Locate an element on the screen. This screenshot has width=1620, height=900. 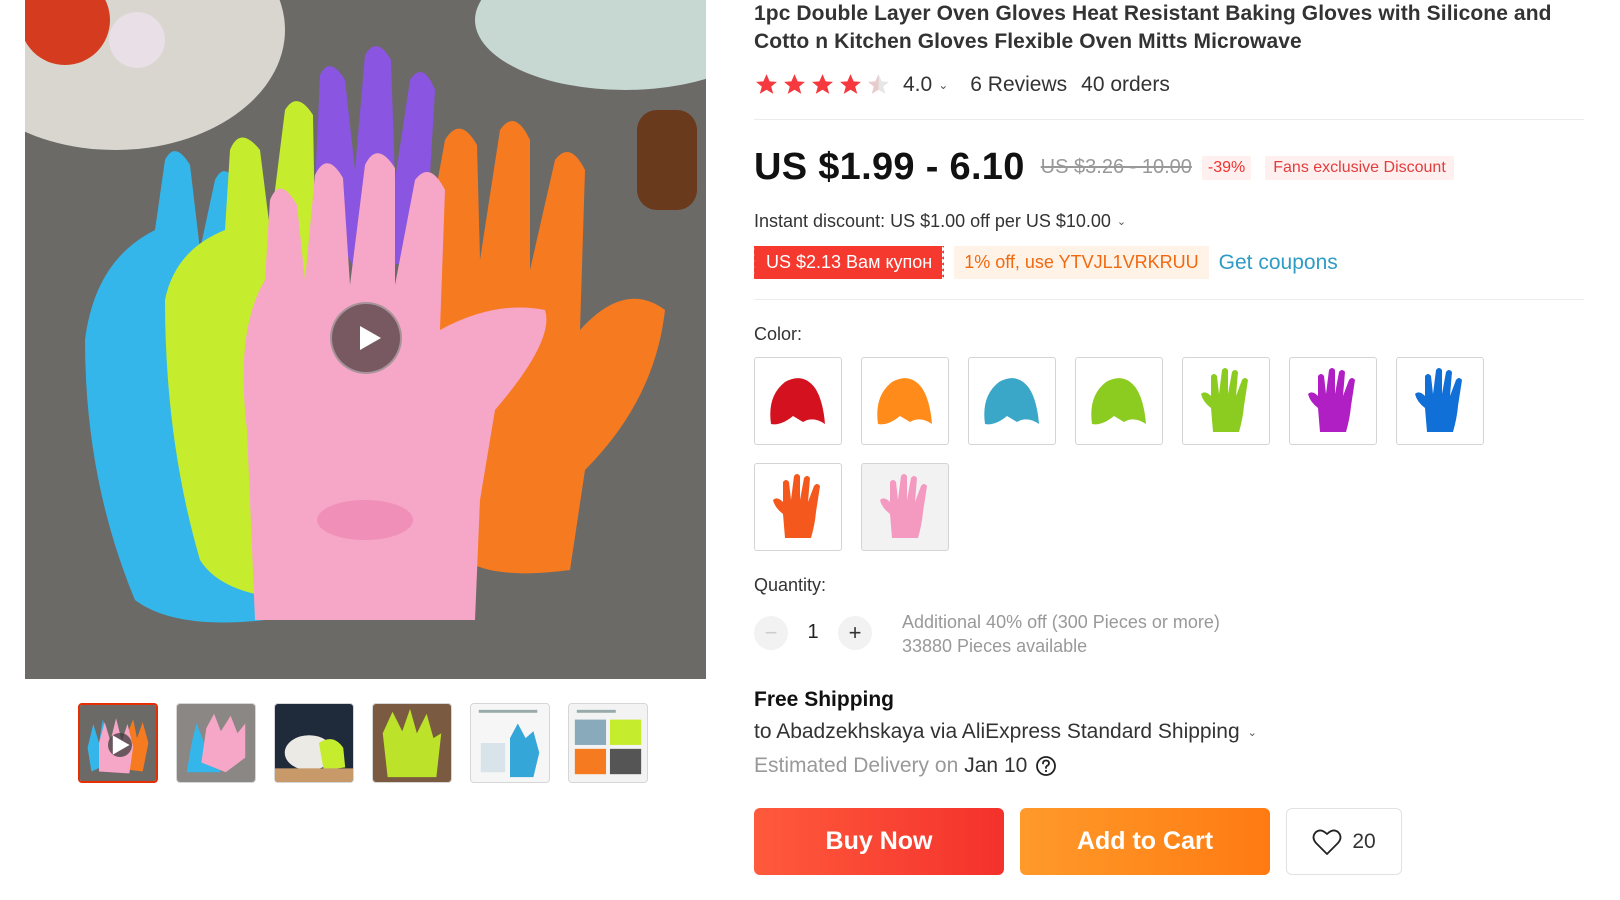
pink-glove-swatch is located at coordinates (905, 507).